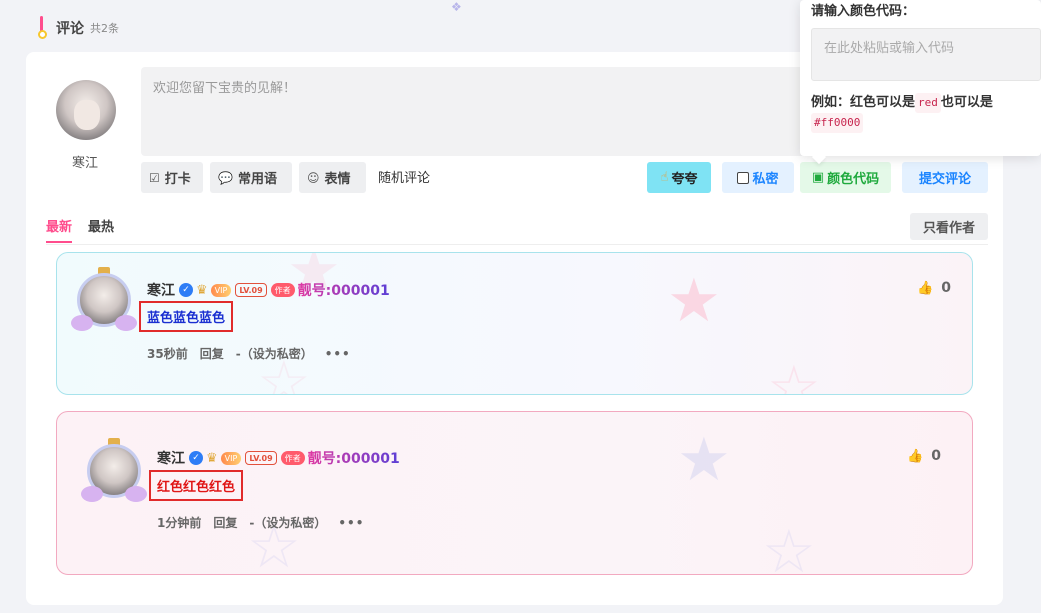 The image size is (1041, 613). What do you see at coordinates (926, 54) in the screenshot?
I see `color-code-input: 在此处粘贴或输入代码` at bounding box center [926, 54].